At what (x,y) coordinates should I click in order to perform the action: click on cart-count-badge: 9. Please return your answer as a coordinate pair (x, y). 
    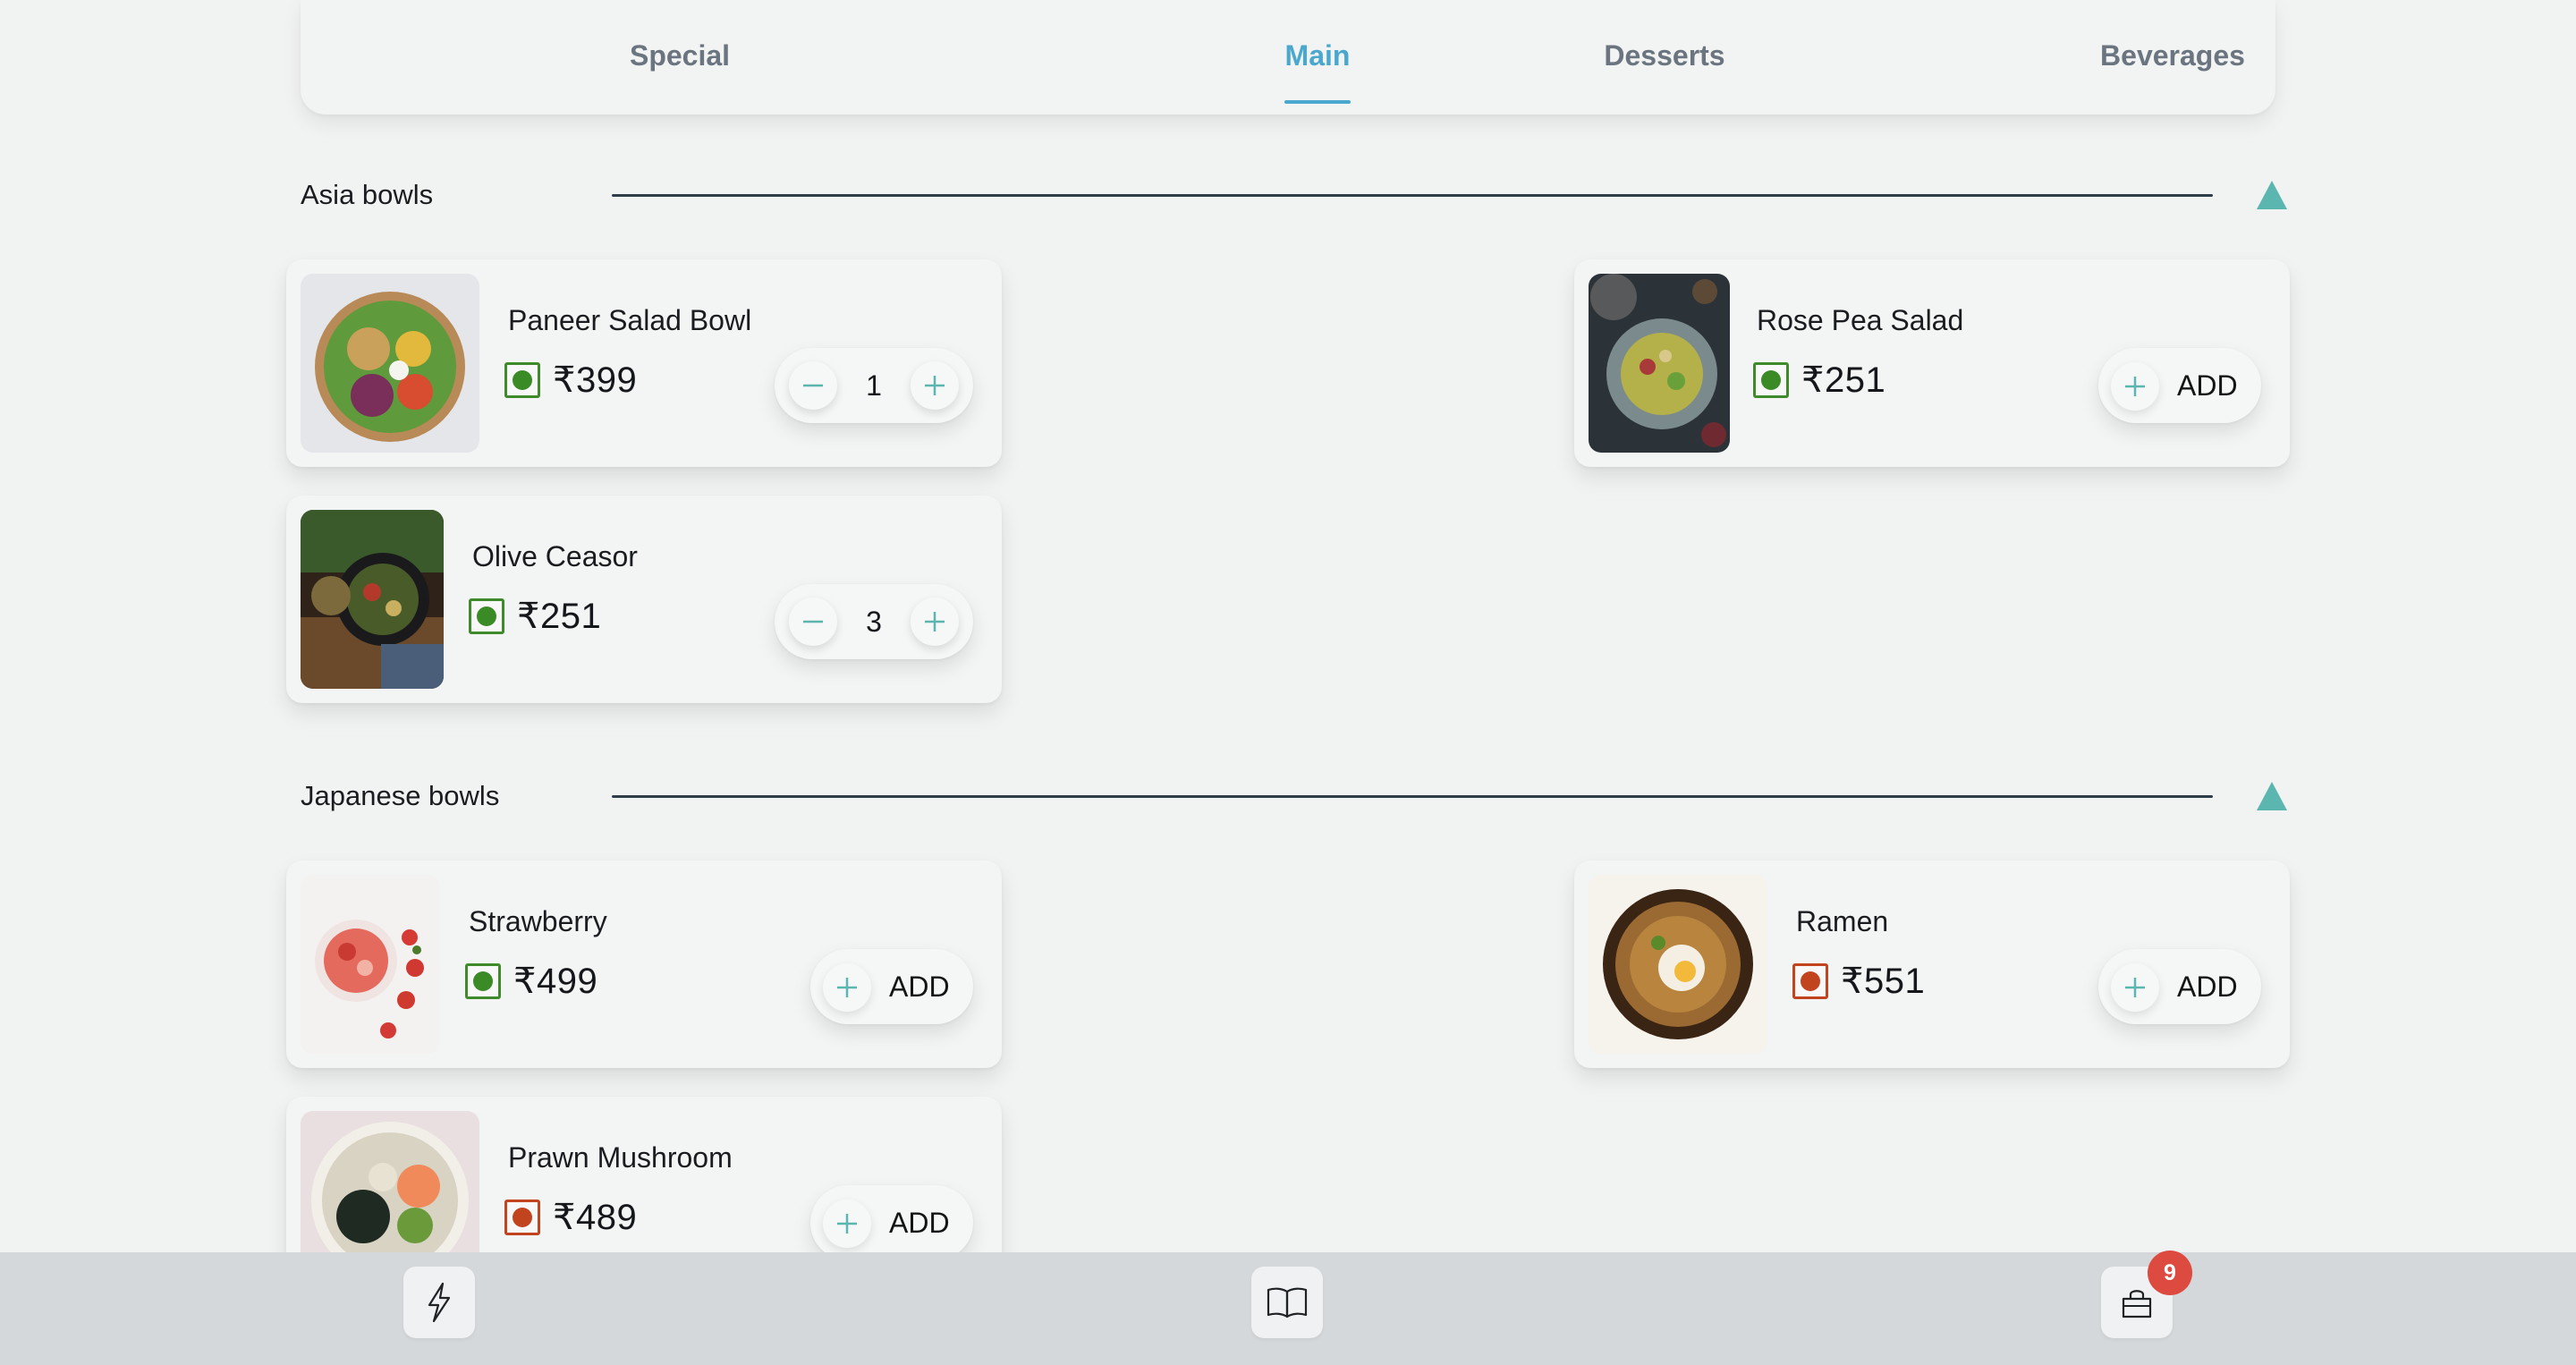
    Looking at the image, I should click on (2170, 1273).